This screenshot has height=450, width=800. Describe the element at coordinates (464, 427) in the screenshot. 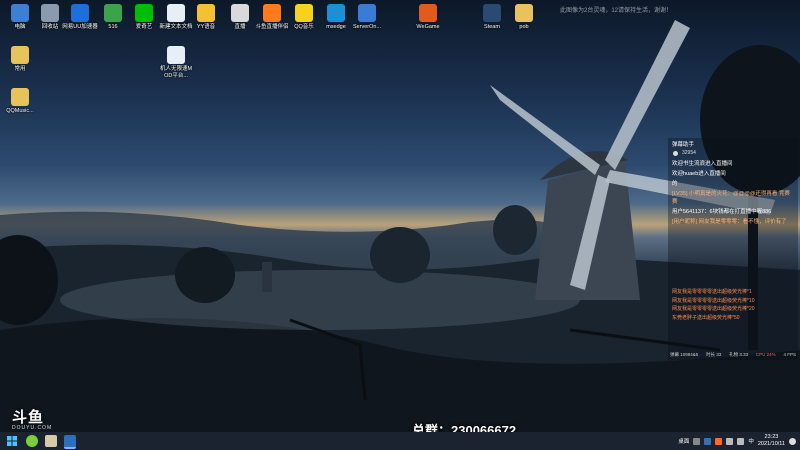

I see `group-number-caption: 总群：230066672` at that location.